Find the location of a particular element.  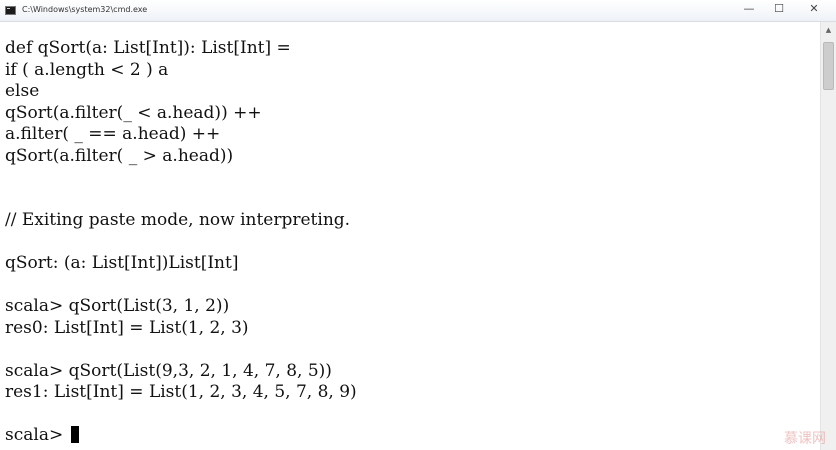

minimize-button: — is located at coordinates (749, 10).